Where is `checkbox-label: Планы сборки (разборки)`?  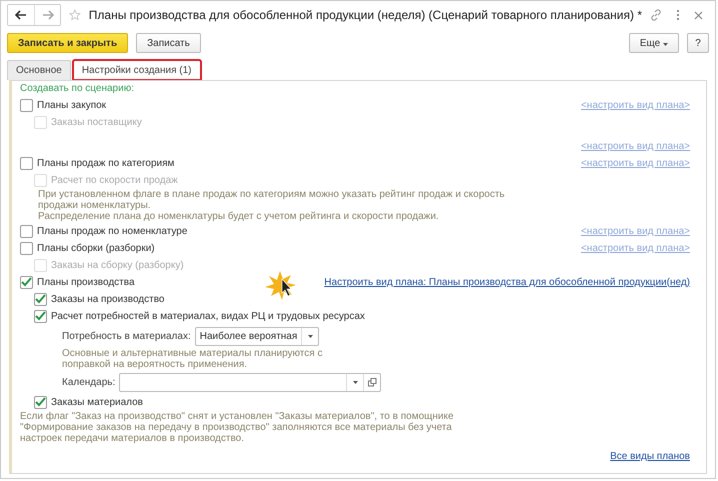
checkbox-label: Планы сборки (разборки) is located at coordinates (96, 248).